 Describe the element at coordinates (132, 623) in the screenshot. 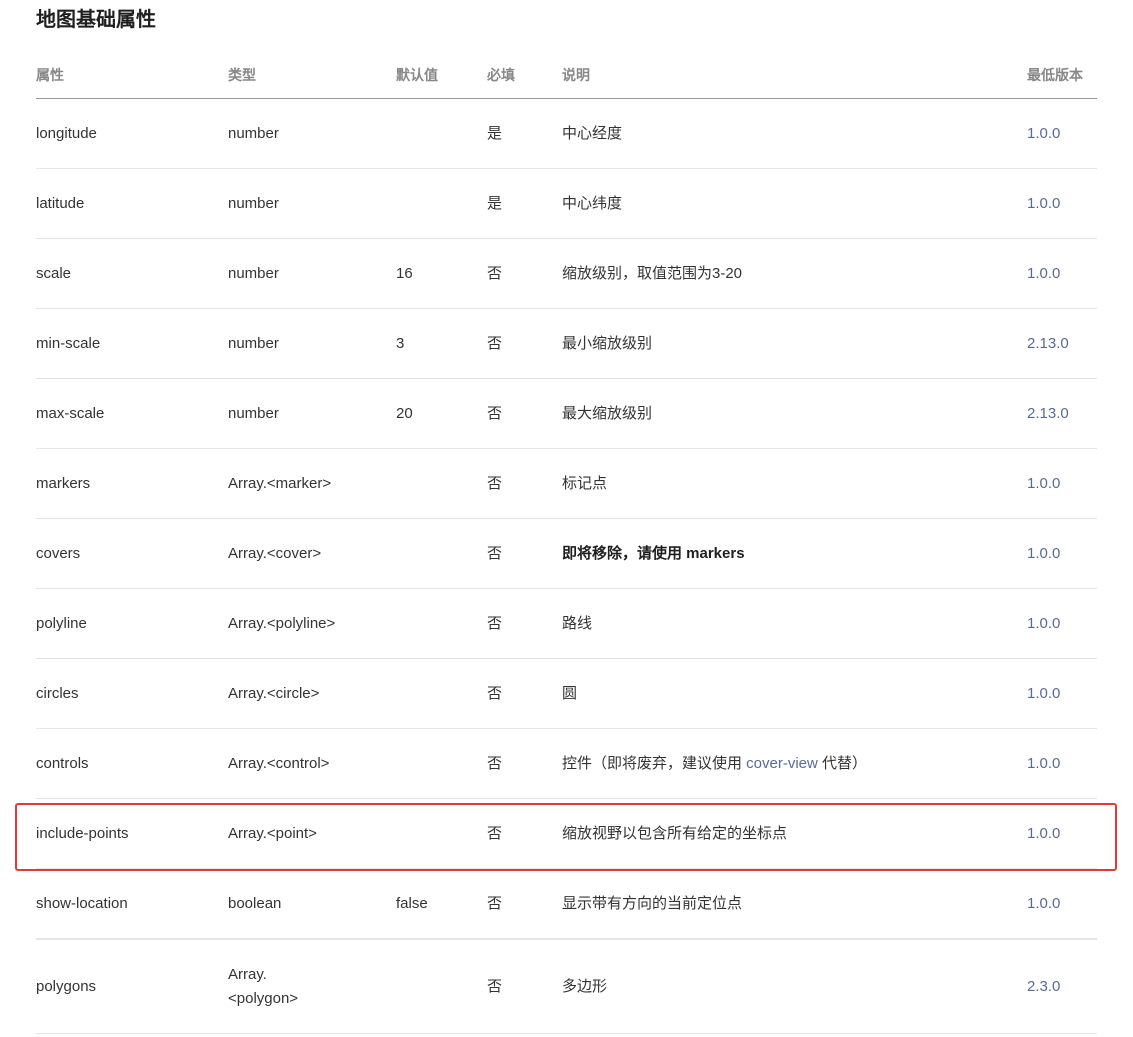

I see `cell-attr: polyline` at that location.